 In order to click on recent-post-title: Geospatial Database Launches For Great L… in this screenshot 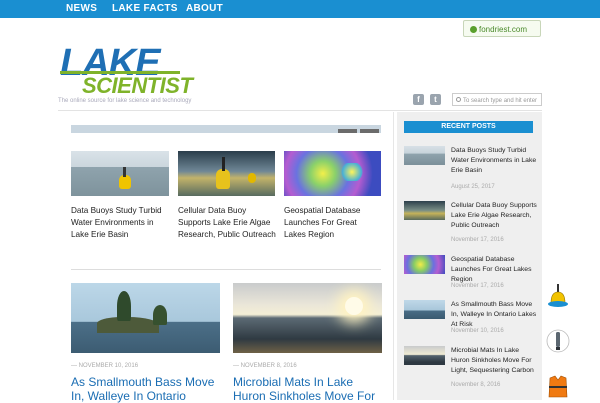, I will do `click(495, 270)`.